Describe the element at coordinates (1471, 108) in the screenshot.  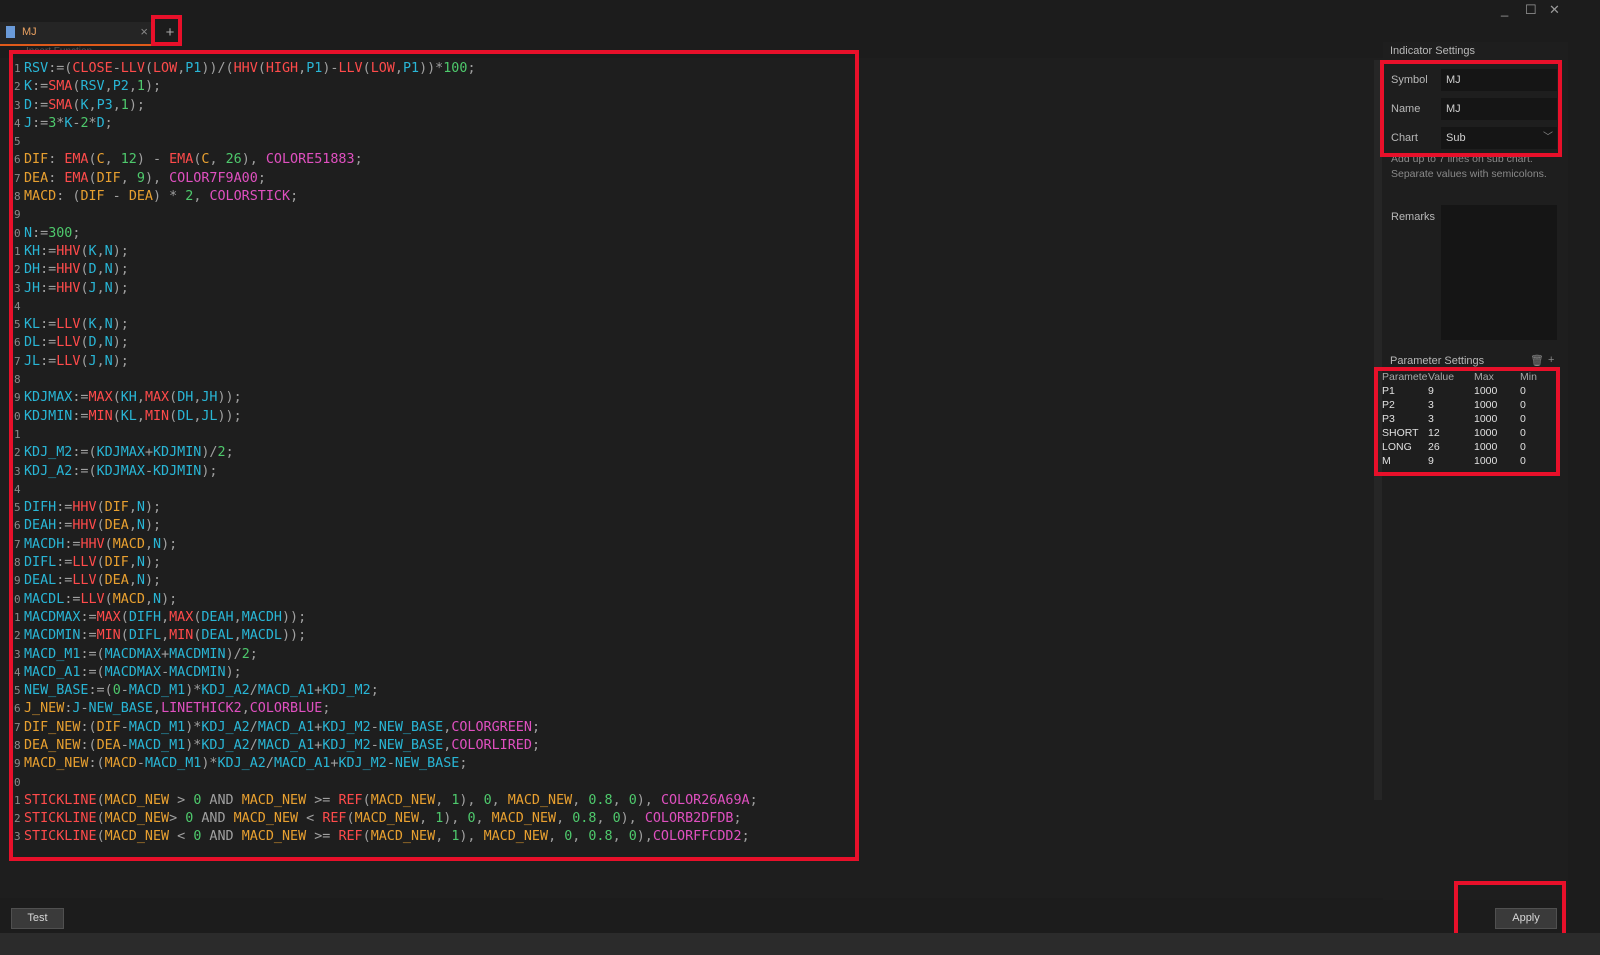
I see `callout-indicator-fields` at that location.